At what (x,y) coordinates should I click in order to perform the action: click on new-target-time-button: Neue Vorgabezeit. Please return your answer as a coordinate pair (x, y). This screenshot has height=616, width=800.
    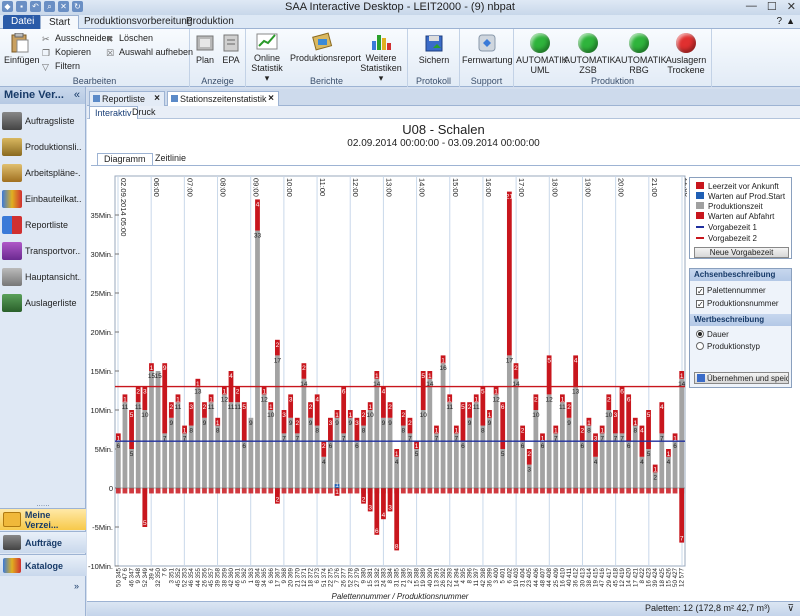
    Looking at the image, I should click on (741, 252).